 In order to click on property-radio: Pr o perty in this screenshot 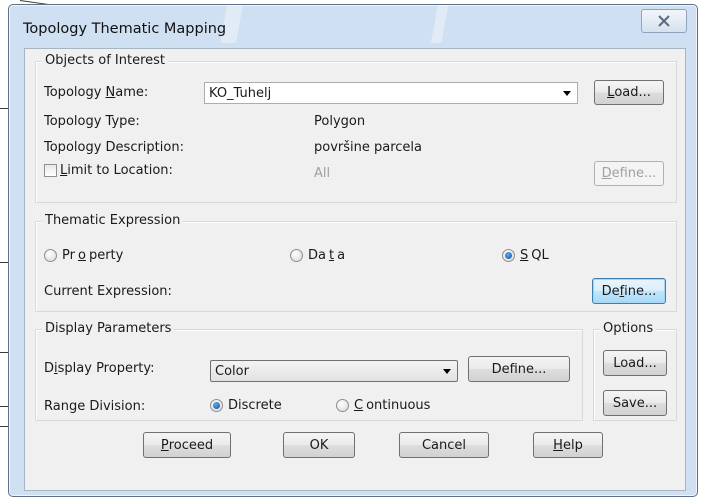, I will do `click(83, 255)`.